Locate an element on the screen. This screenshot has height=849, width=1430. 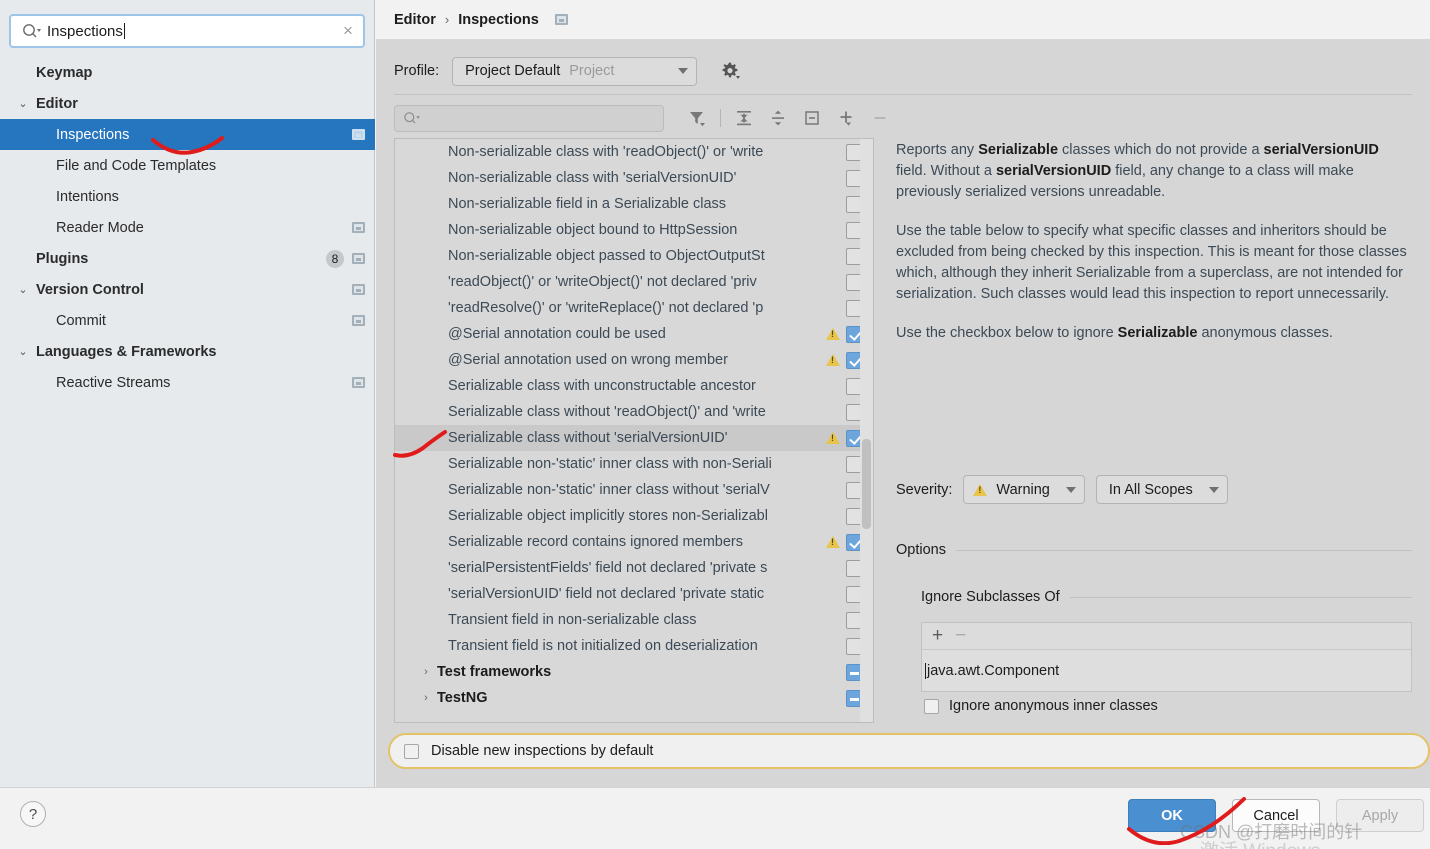
inspection-label: @Serial annotation used on wrong member is located at coordinates (588, 360).